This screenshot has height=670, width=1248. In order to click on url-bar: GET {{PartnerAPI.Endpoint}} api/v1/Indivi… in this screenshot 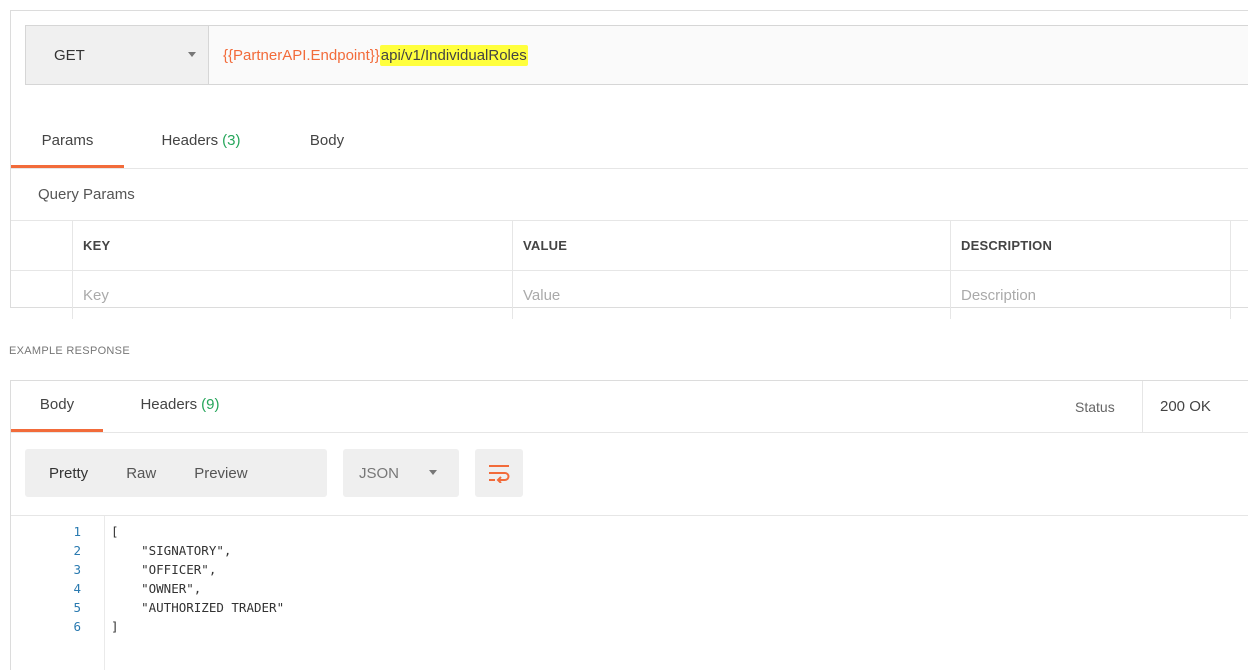, I will do `click(636, 55)`.